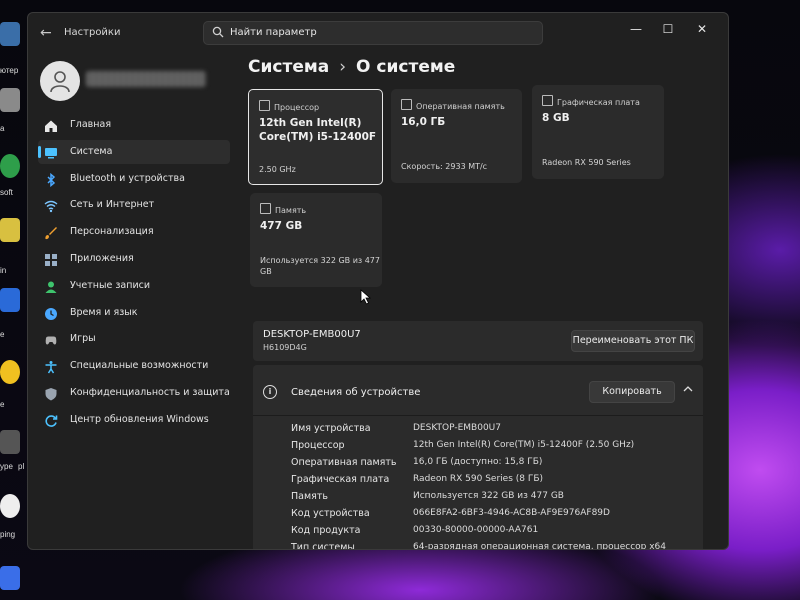 This screenshot has width=800, height=600. I want to click on graphics-card-icon, so click(547, 100).